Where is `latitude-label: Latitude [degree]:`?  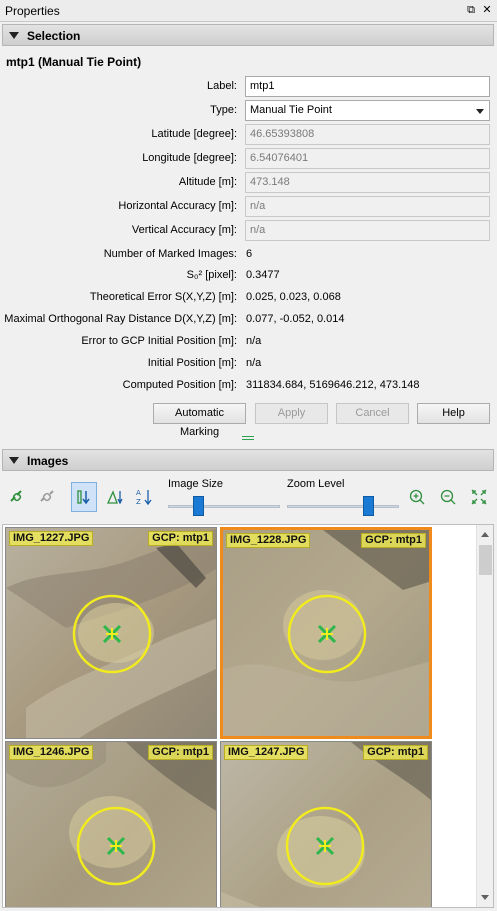
latitude-label: Latitude [degree]: is located at coordinates (194, 134).